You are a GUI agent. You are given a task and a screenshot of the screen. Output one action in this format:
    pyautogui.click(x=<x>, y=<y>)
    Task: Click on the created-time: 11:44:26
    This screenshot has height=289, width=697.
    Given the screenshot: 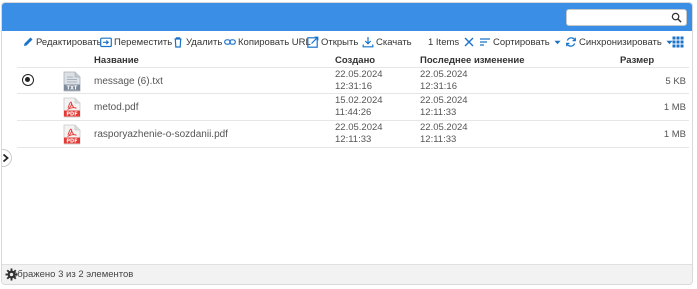 What is the action you would take?
    pyautogui.click(x=353, y=112)
    